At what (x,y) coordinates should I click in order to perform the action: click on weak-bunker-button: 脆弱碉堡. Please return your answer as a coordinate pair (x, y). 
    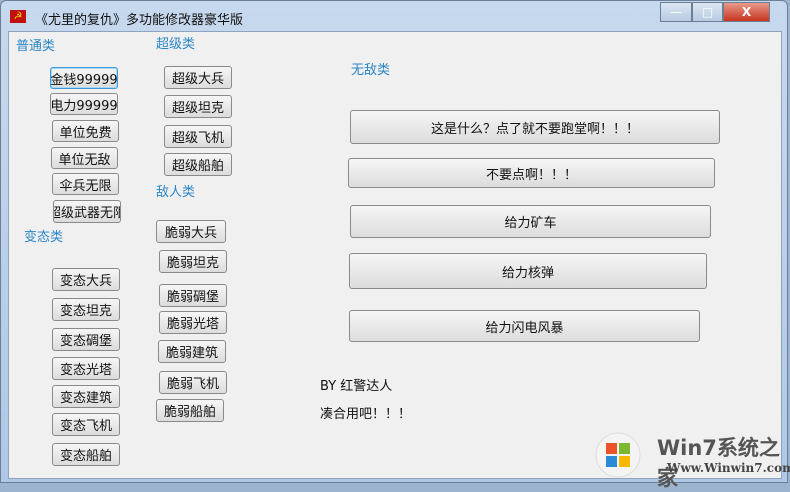
    Looking at the image, I should click on (193, 295).